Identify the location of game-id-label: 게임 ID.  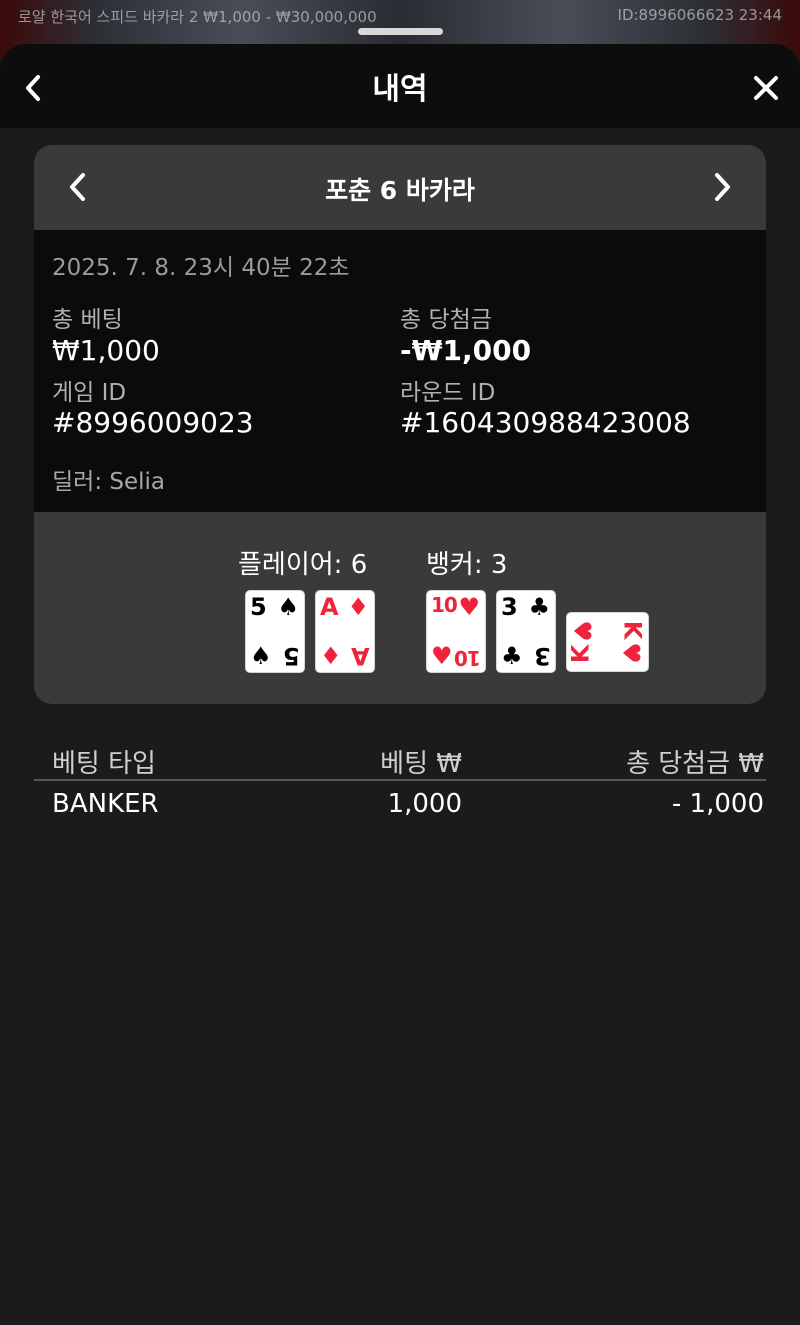
(89, 393).